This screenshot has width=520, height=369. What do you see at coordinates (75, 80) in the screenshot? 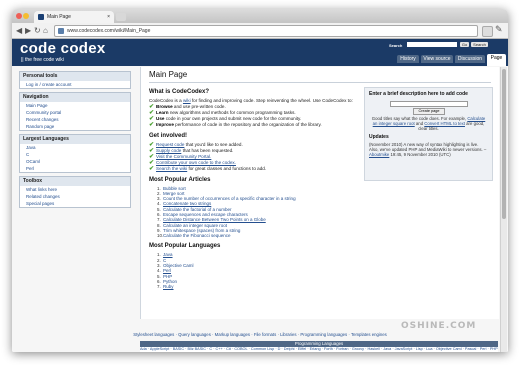
I see `personal-tools-portlet: Personal tools Log in / create account` at bounding box center [75, 80].